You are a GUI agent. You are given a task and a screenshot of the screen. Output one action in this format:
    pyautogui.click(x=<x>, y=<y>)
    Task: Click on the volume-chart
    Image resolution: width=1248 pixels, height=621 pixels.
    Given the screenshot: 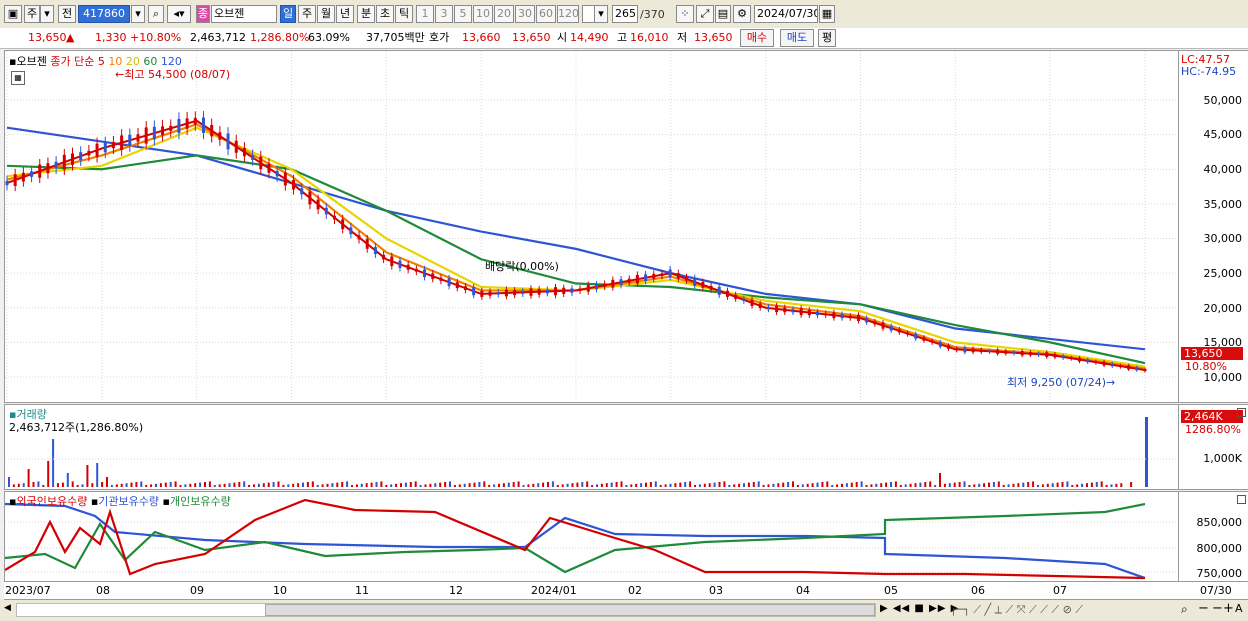 What is the action you would take?
    pyautogui.click(x=591, y=452)
    